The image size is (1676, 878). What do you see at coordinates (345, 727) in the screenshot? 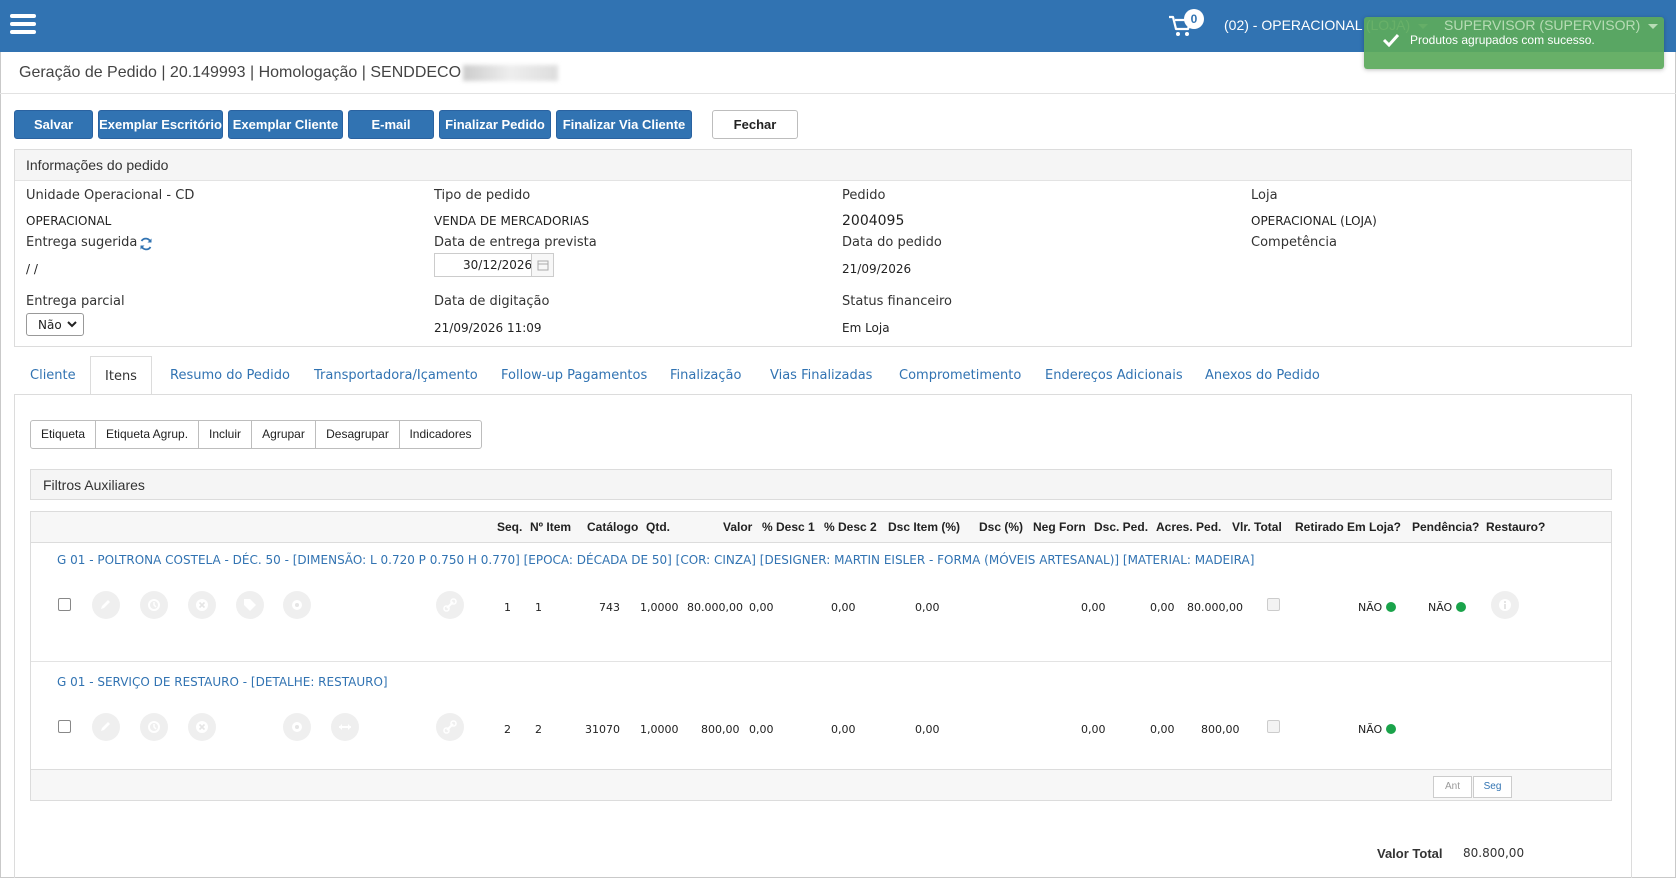
I see `arrows-horizontal-icon` at bounding box center [345, 727].